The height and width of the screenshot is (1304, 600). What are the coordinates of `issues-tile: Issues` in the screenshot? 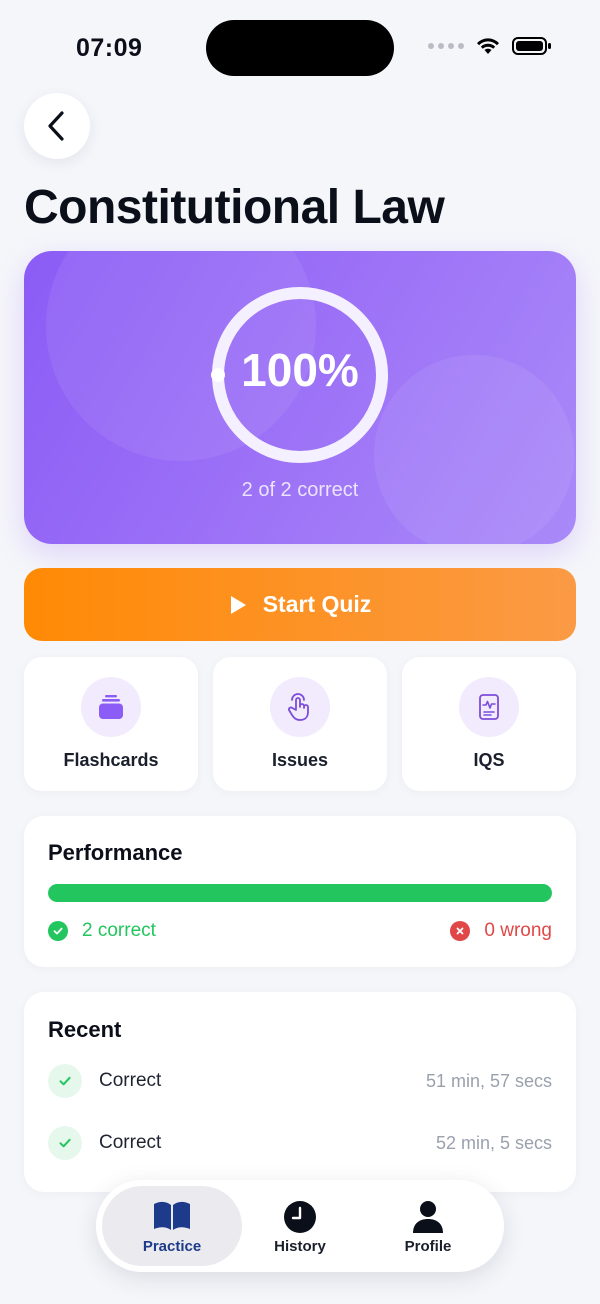 It's located at (300, 724).